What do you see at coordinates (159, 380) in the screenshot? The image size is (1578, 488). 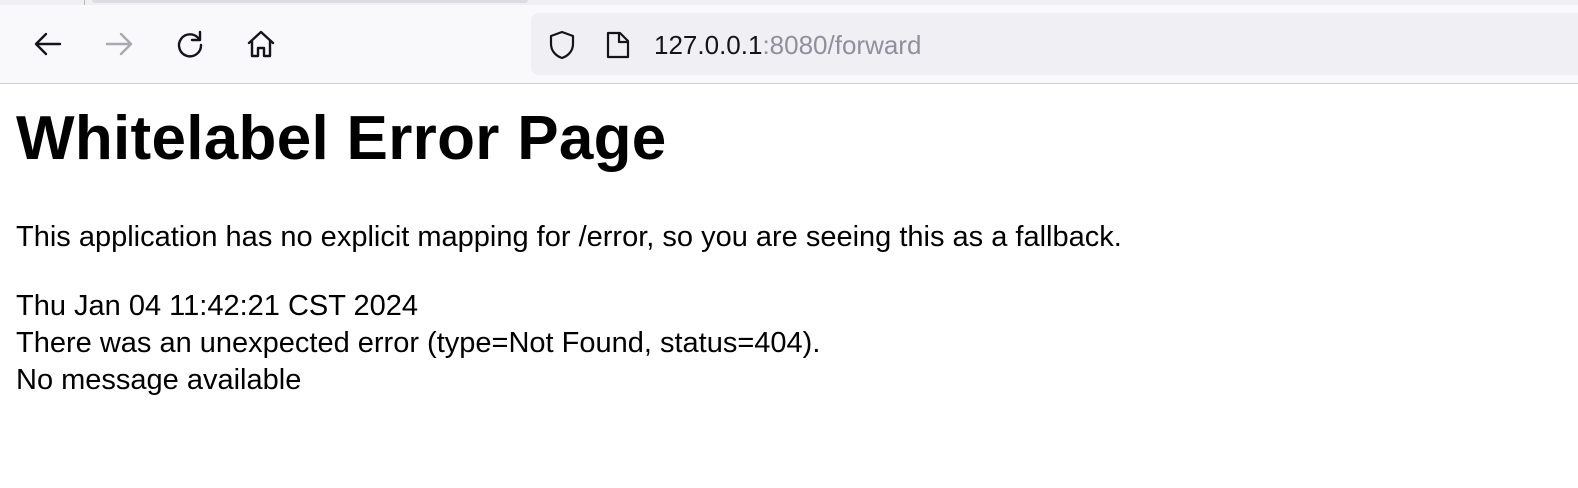 I see `error-detail-message: No message available` at bounding box center [159, 380].